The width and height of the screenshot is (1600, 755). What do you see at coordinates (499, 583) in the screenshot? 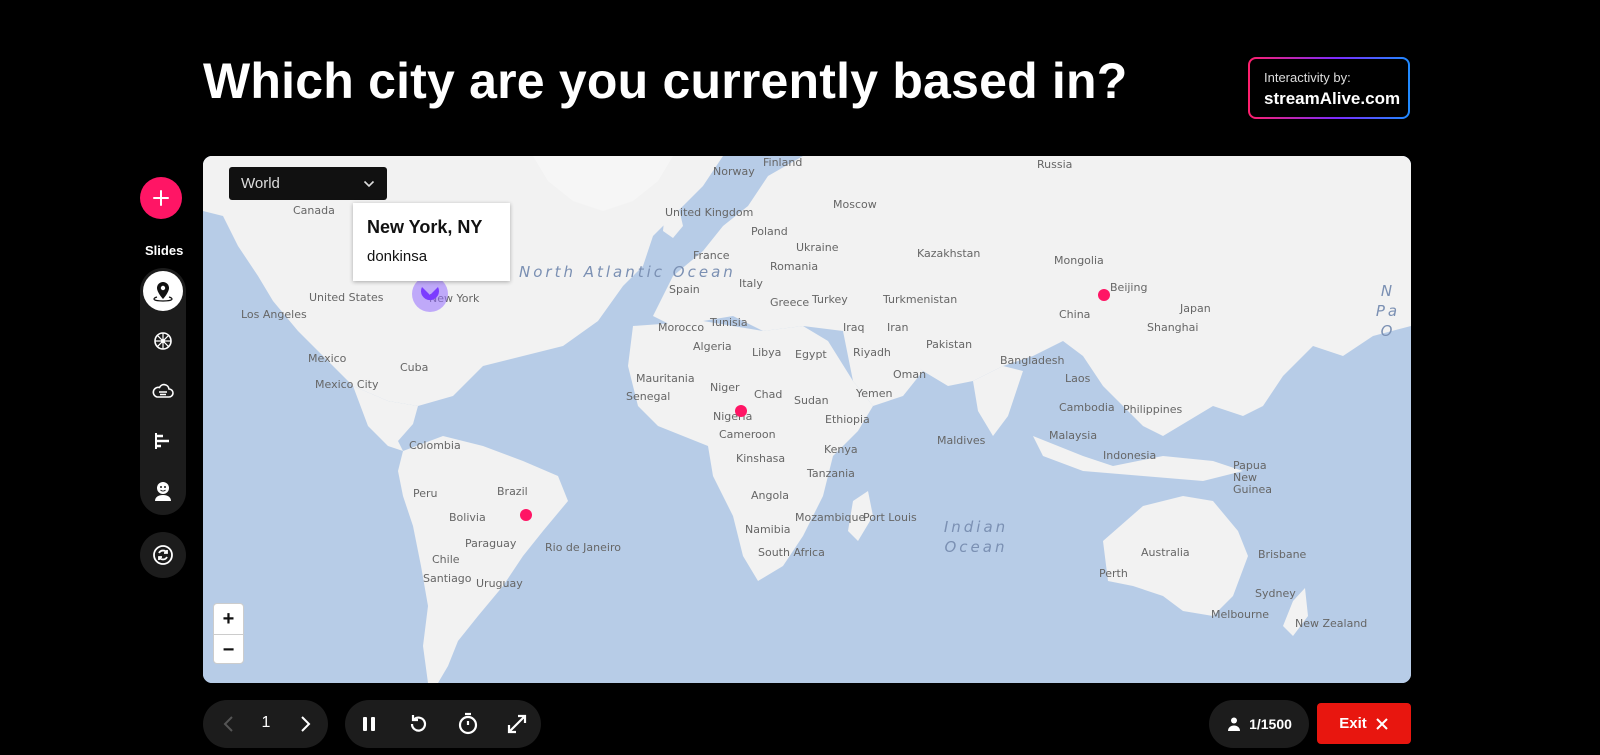
I see `label-uruguay: Uruguay` at bounding box center [499, 583].